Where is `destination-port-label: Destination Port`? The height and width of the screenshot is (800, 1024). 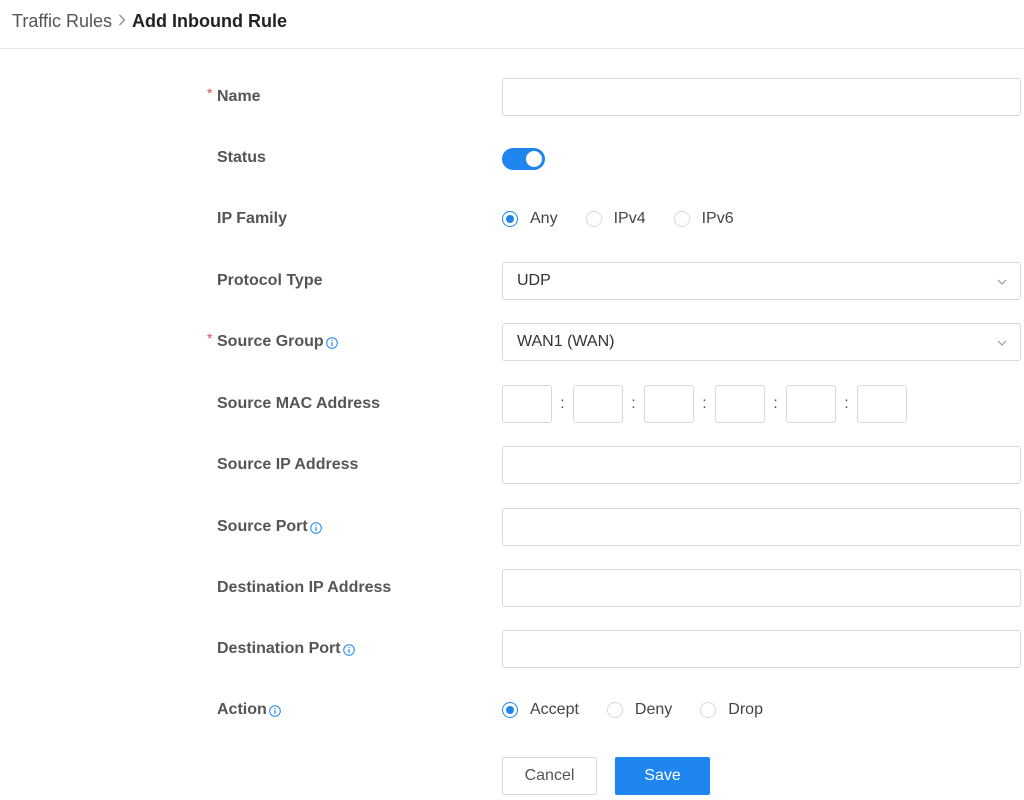
destination-port-label: Destination Port is located at coordinates (281, 649).